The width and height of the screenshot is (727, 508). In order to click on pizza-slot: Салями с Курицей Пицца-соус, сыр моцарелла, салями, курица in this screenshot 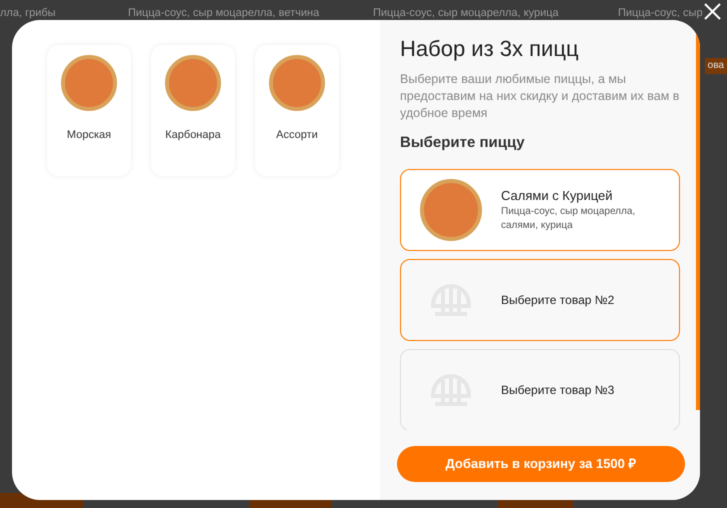, I will do `click(540, 209)`.